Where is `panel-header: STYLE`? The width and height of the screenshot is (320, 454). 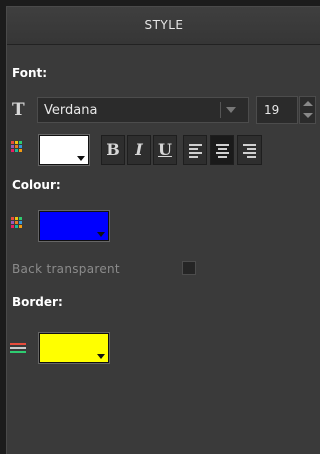 panel-header: STYLE is located at coordinates (163, 26).